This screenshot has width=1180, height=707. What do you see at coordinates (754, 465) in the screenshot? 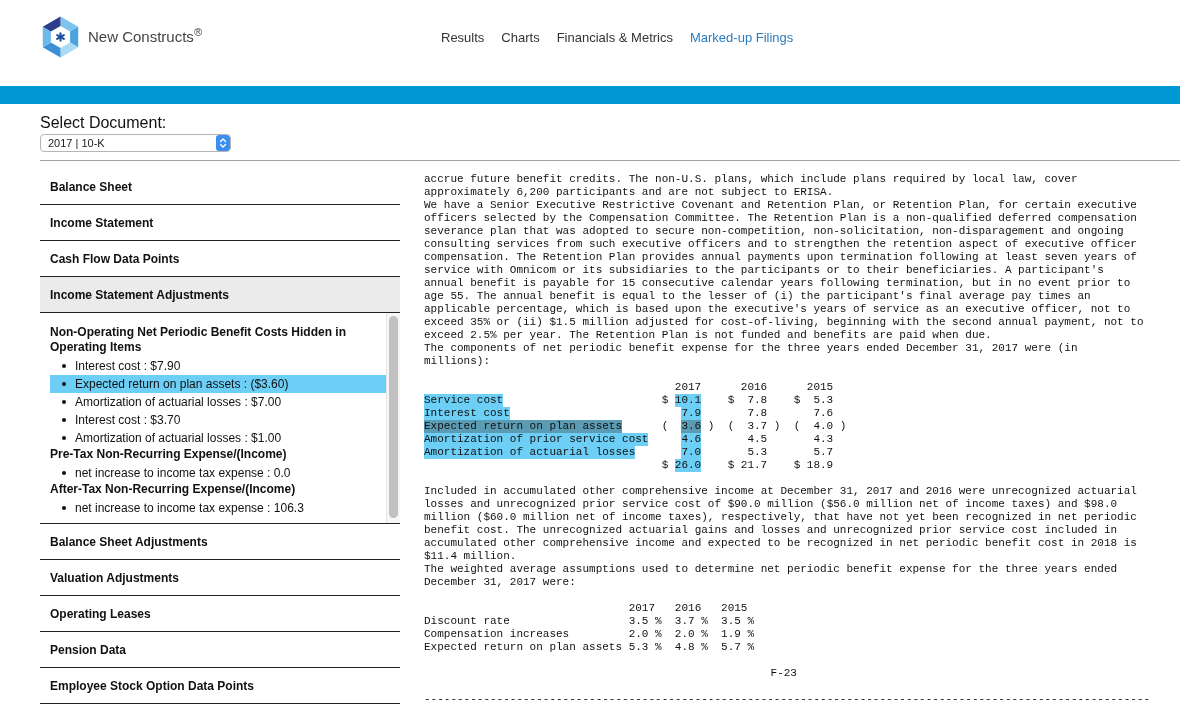
I see `amount-value: 21.7` at bounding box center [754, 465].